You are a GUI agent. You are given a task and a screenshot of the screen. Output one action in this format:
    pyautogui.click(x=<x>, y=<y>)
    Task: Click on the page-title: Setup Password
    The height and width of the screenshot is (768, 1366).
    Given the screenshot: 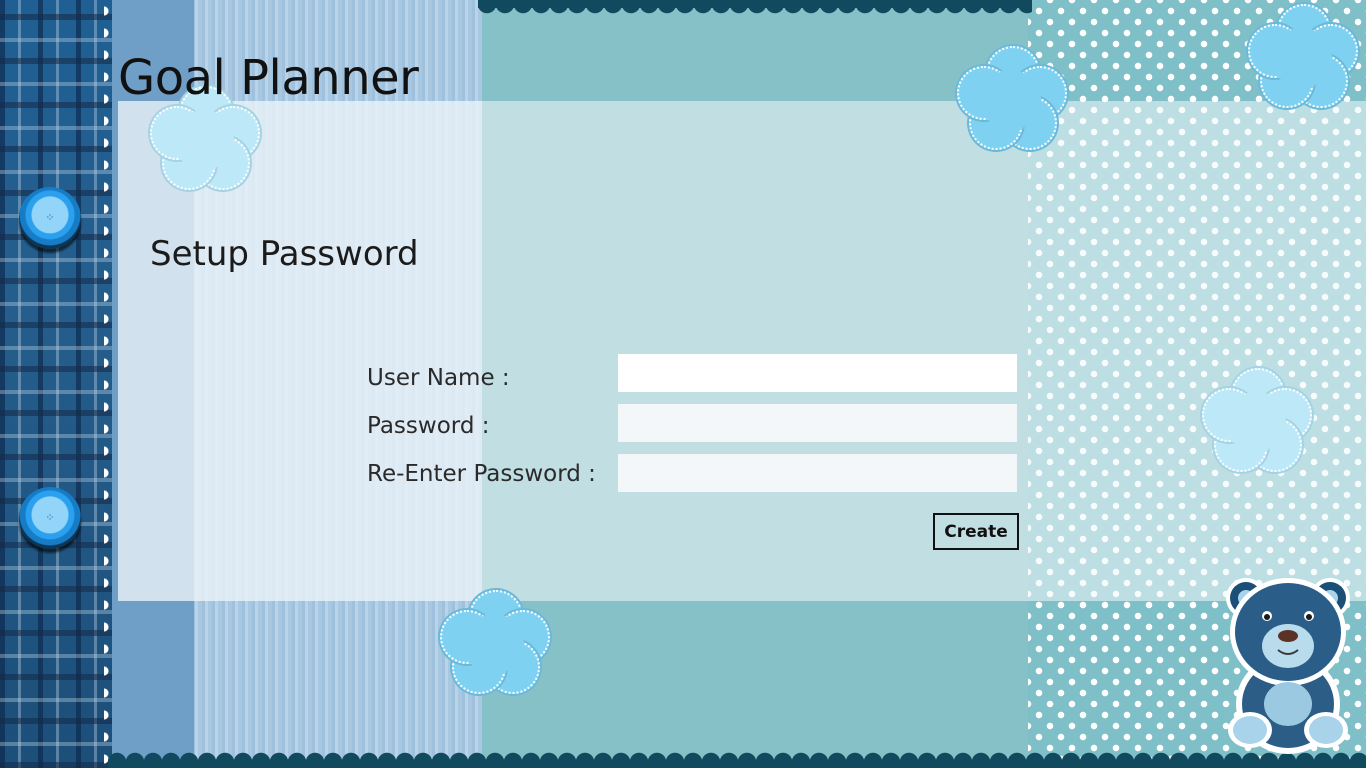 What is the action you would take?
    pyautogui.click(x=284, y=254)
    